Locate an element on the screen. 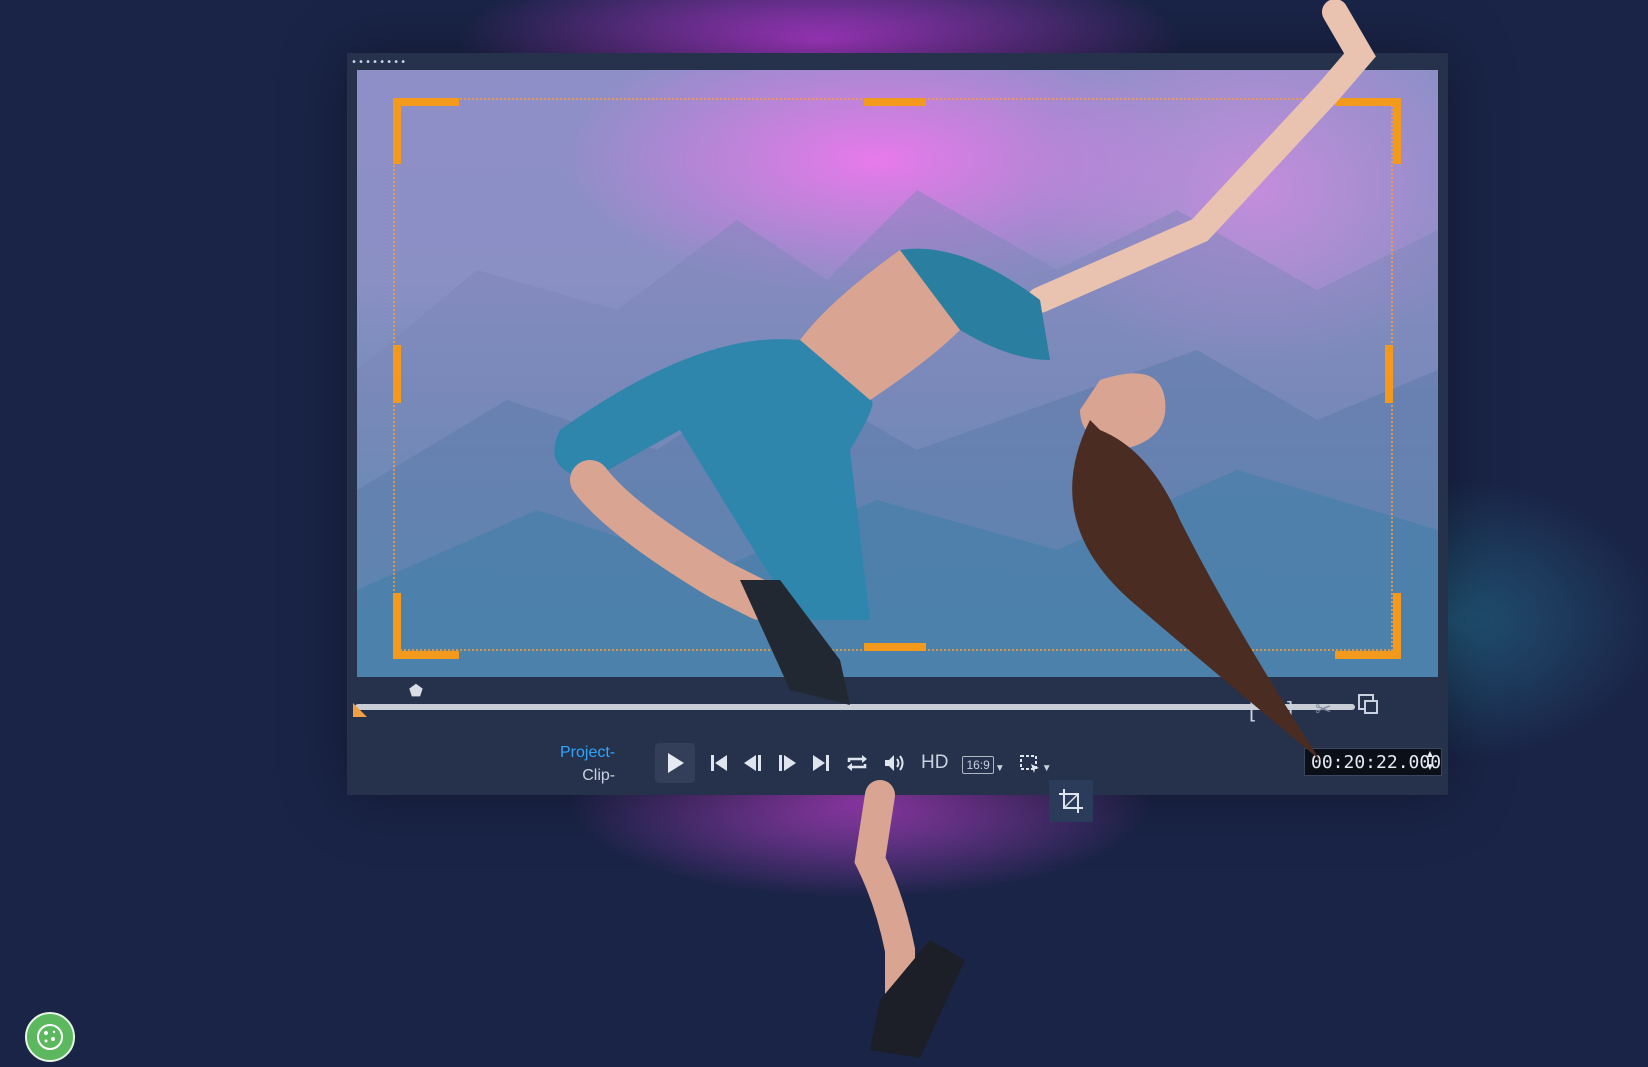  cookie-settings-button is located at coordinates (50, 1037).